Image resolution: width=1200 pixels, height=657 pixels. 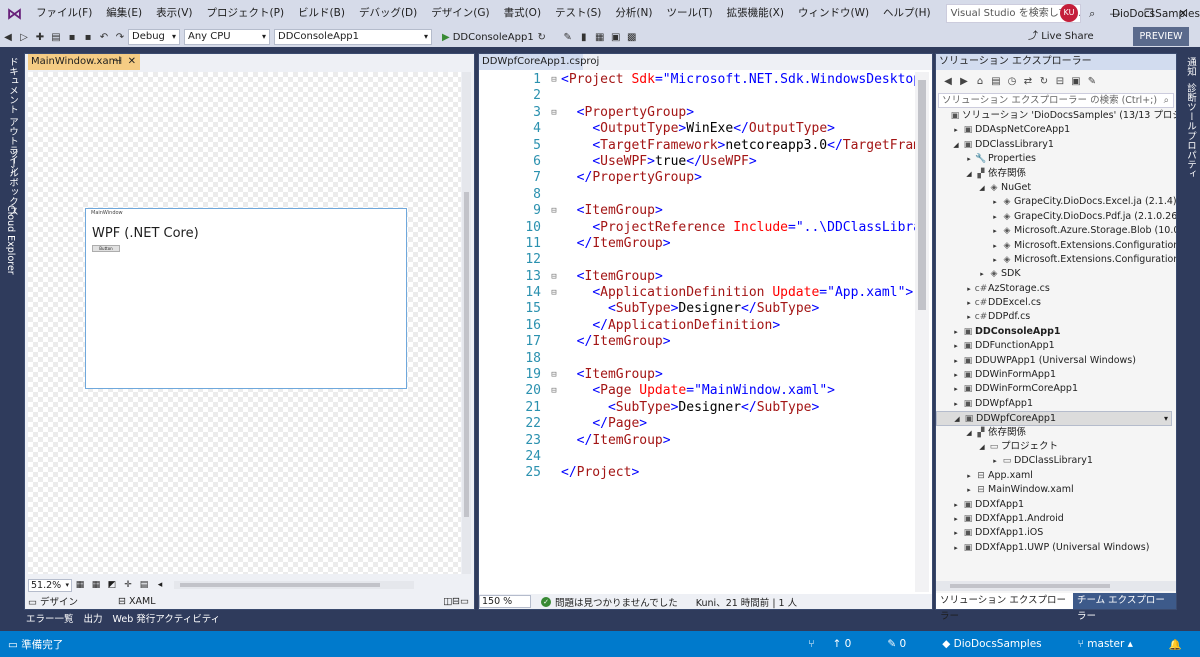 What do you see at coordinates (80, 585) in the screenshot?
I see `grid-icon: ▦` at bounding box center [80, 585].